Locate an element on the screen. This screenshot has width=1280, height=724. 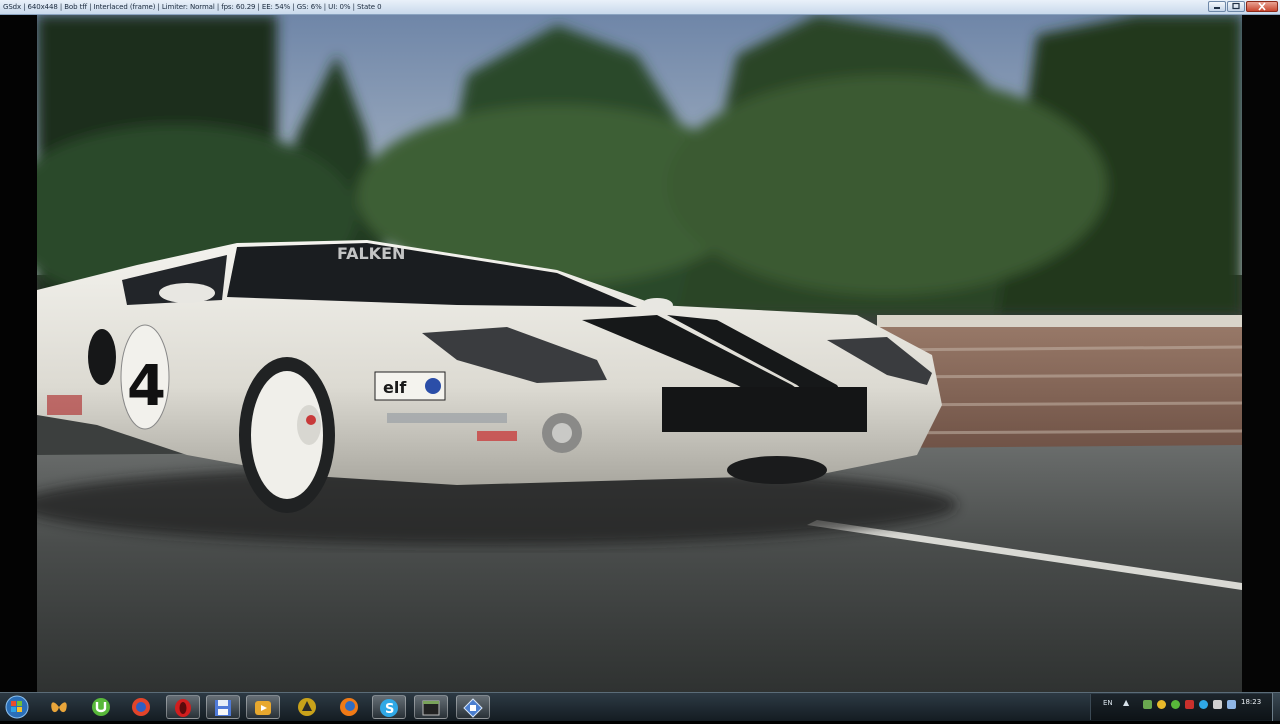
car-number: 4 is located at coordinates (146, 386).